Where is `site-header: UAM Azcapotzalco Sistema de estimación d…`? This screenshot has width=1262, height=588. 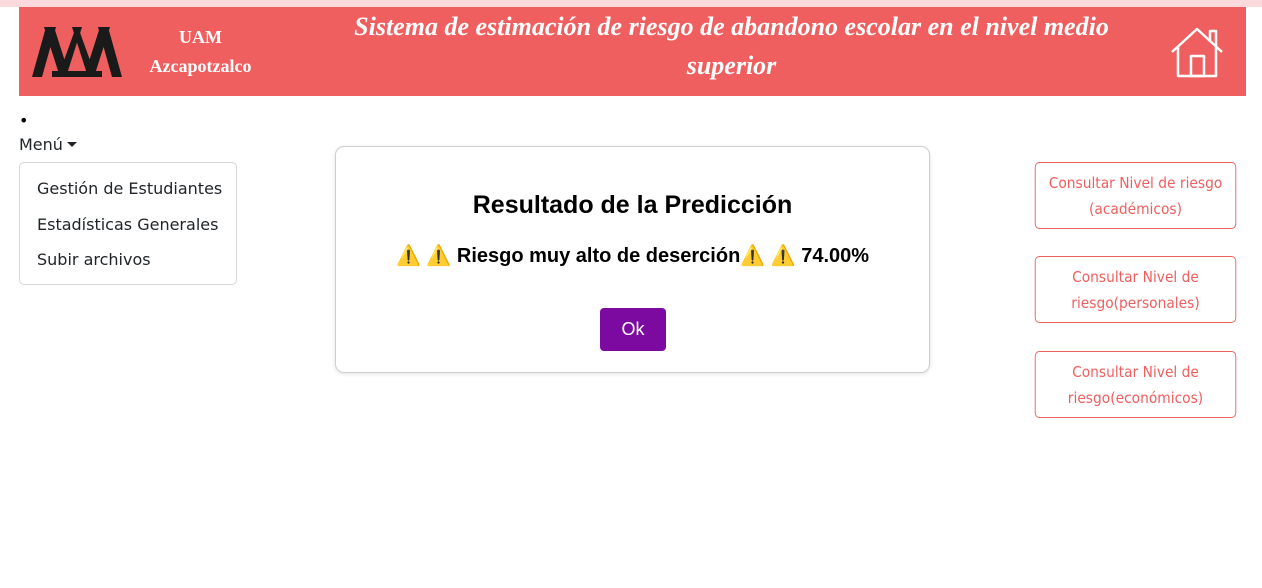
site-header: UAM Azcapotzalco Sistema de estimación d… is located at coordinates (632, 51).